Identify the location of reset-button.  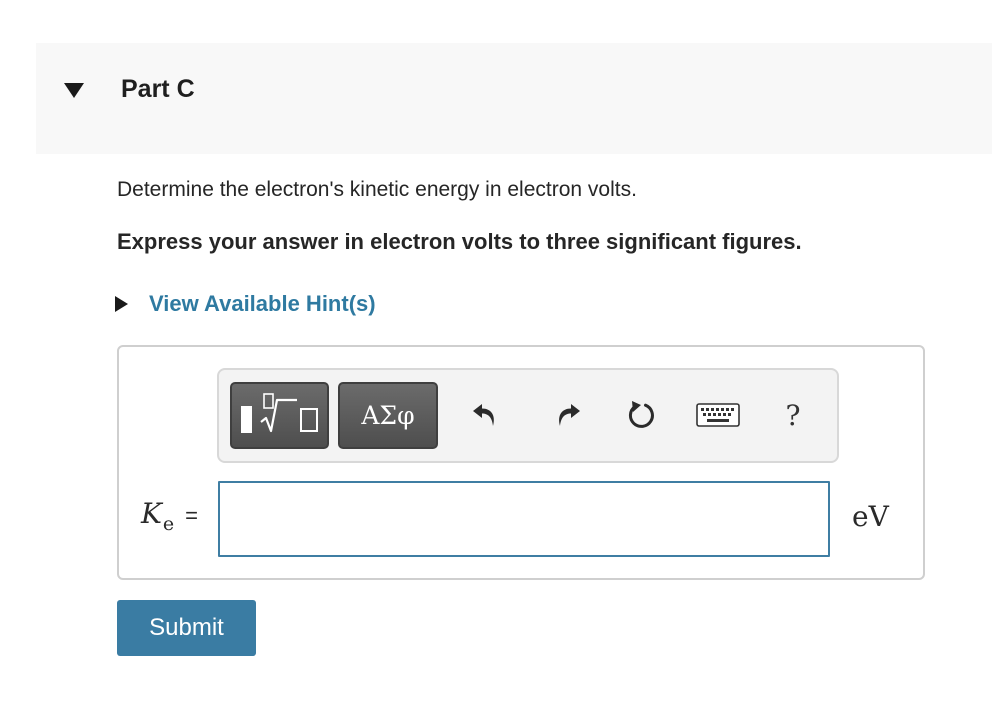
(641, 415).